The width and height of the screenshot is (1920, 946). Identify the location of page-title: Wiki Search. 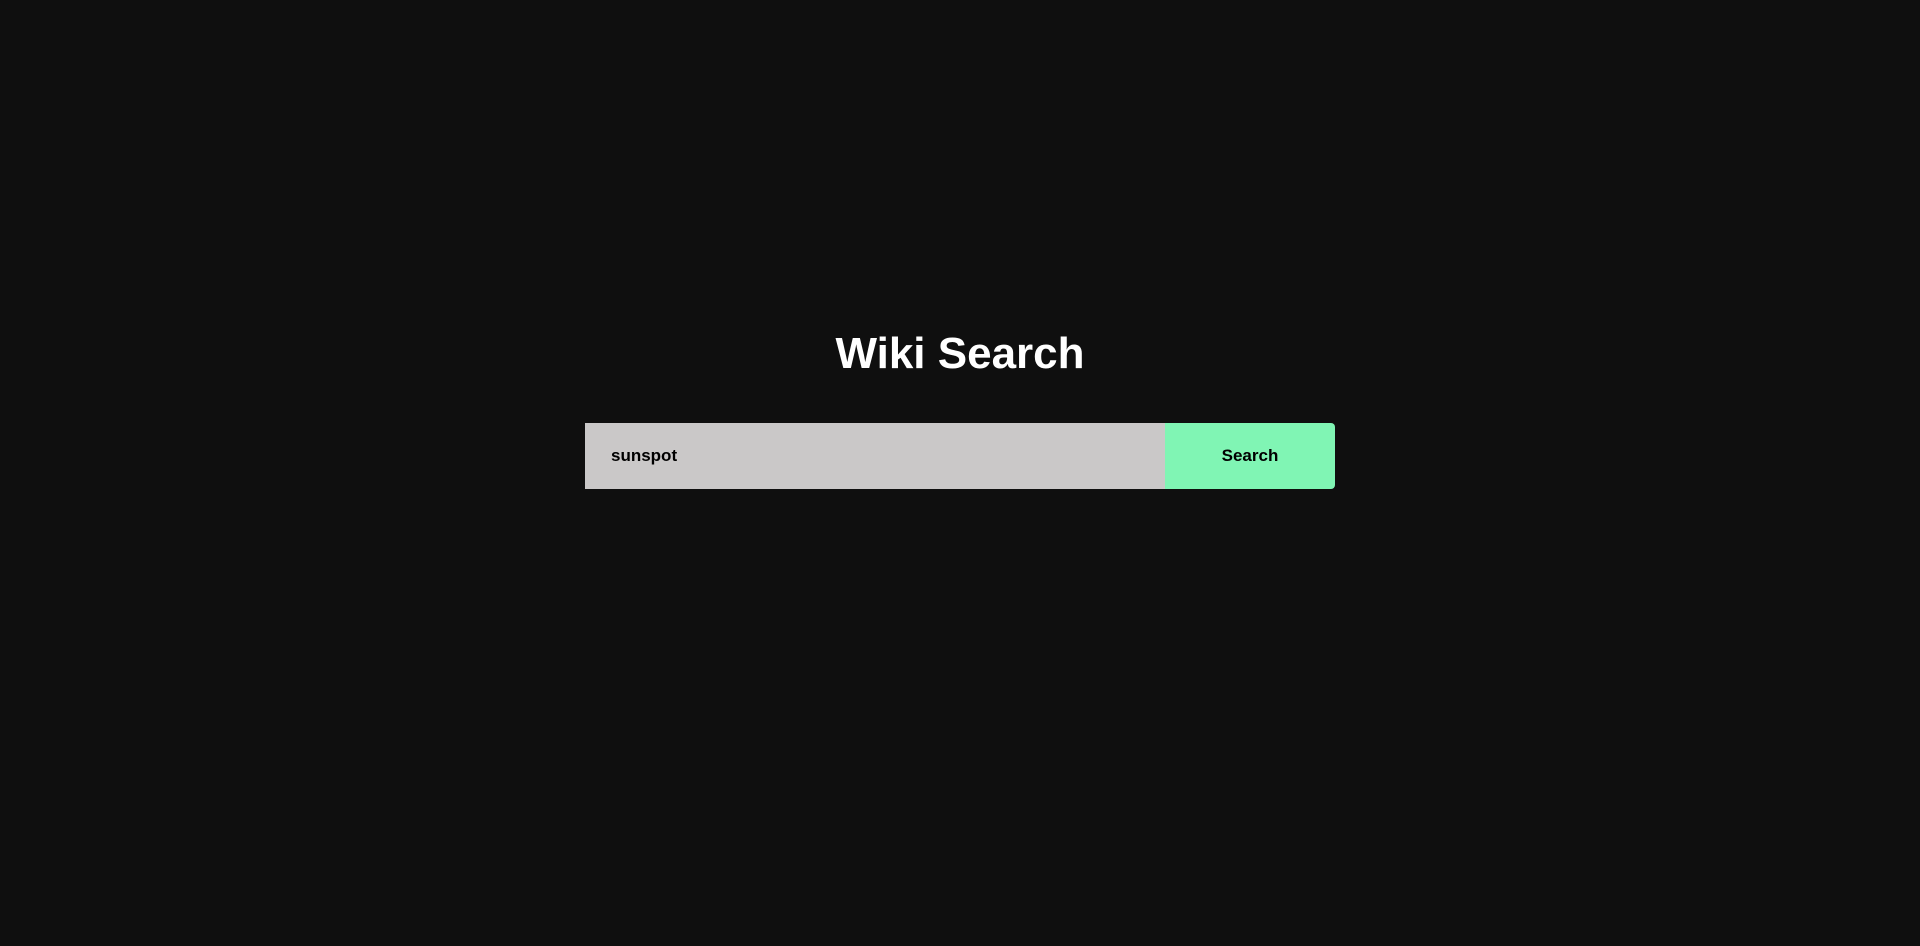
(960, 353).